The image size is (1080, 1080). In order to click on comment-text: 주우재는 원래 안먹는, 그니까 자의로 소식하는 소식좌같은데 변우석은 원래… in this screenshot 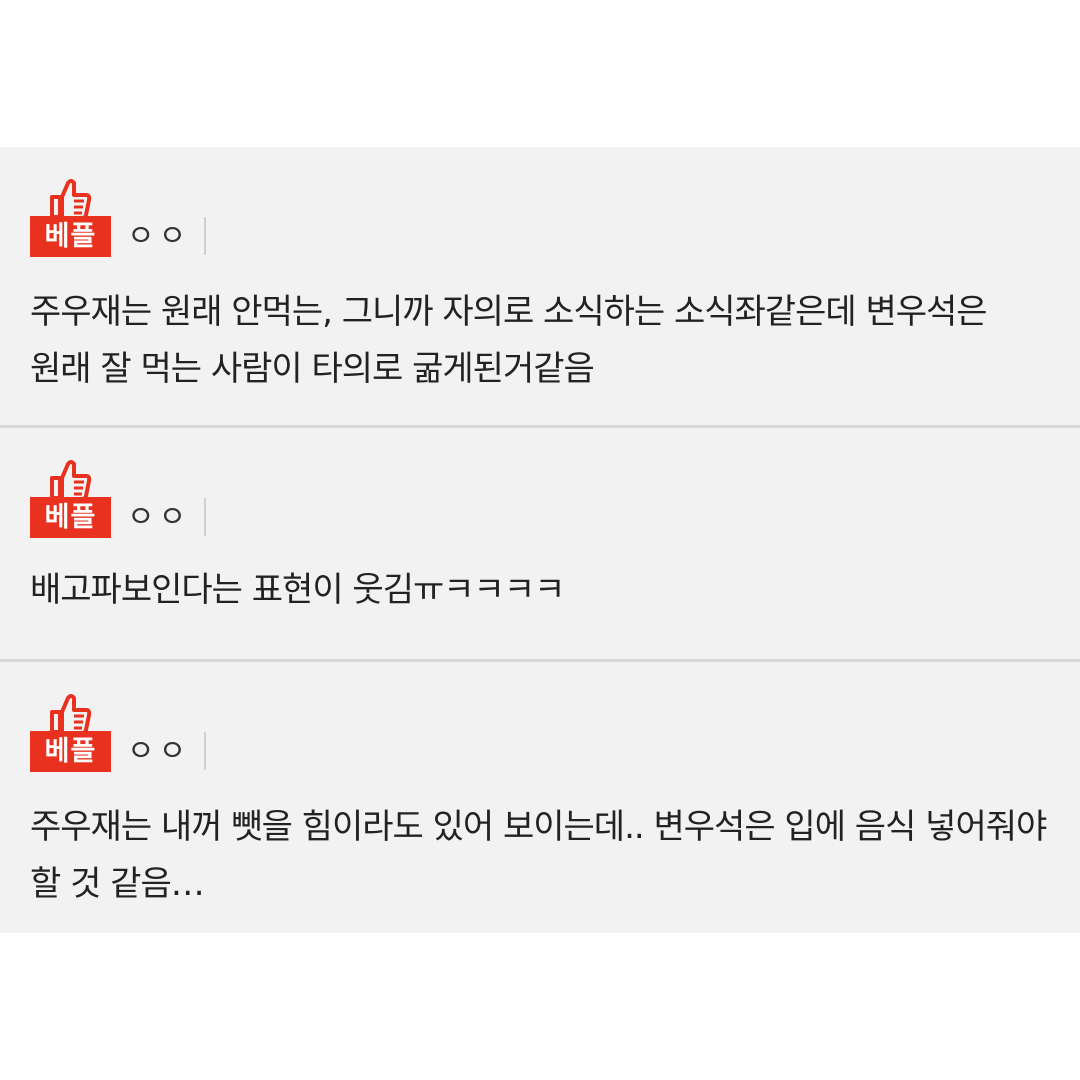, I will do `click(509, 340)`.